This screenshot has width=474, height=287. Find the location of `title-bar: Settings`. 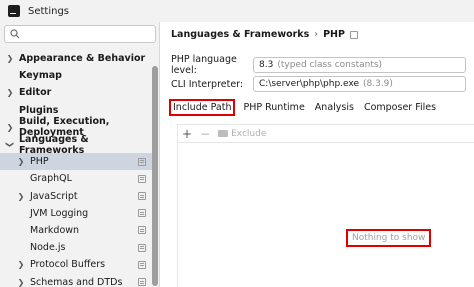

title-bar: Settings is located at coordinates (237, 11).